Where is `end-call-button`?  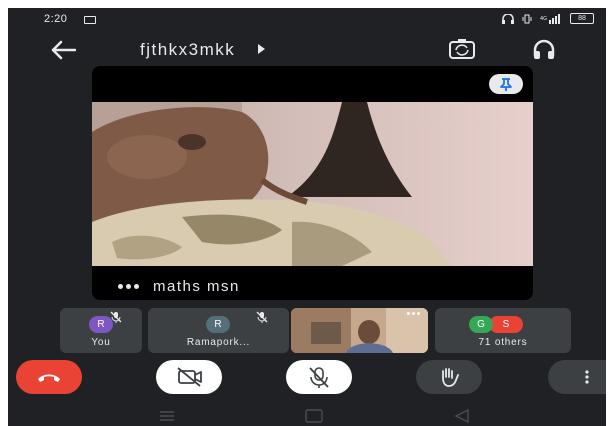 end-call-button is located at coordinates (49, 377).